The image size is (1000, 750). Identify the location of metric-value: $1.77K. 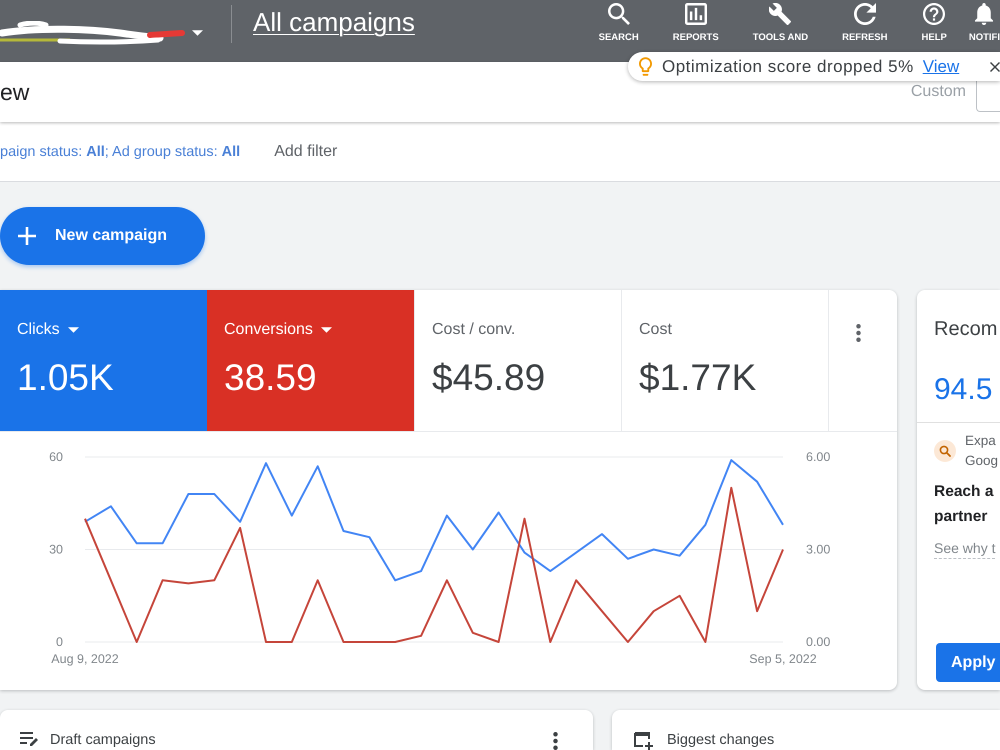
(697, 378).